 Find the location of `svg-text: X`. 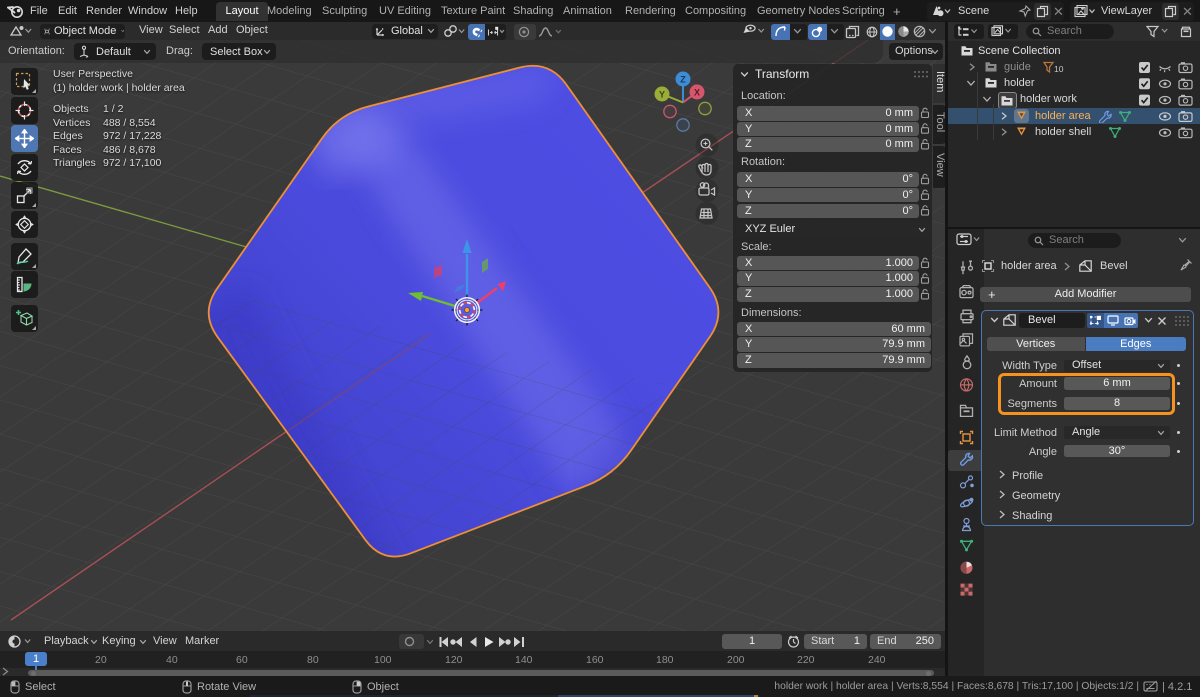

svg-text: X is located at coordinates (697, 92).